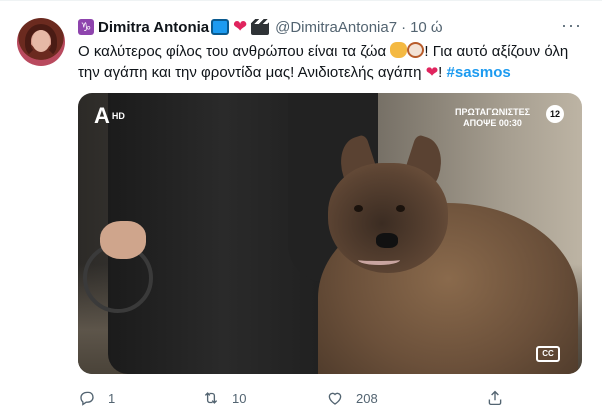  I want to click on retweet-icon, so click(211, 398).